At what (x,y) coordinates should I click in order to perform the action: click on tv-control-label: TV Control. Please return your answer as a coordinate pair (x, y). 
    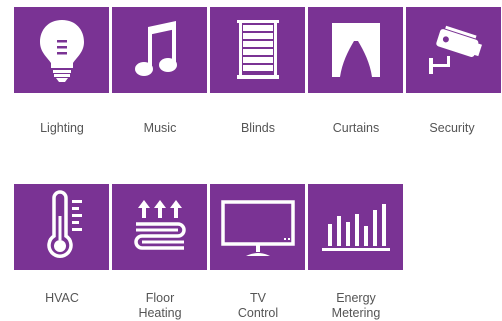
    Looking at the image, I should click on (258, 305).